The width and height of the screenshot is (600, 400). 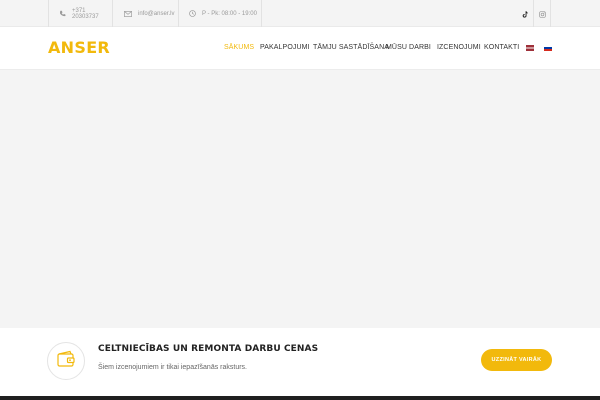 I want to click on email-info: info@anser.lv, so click(x=145, y=13).